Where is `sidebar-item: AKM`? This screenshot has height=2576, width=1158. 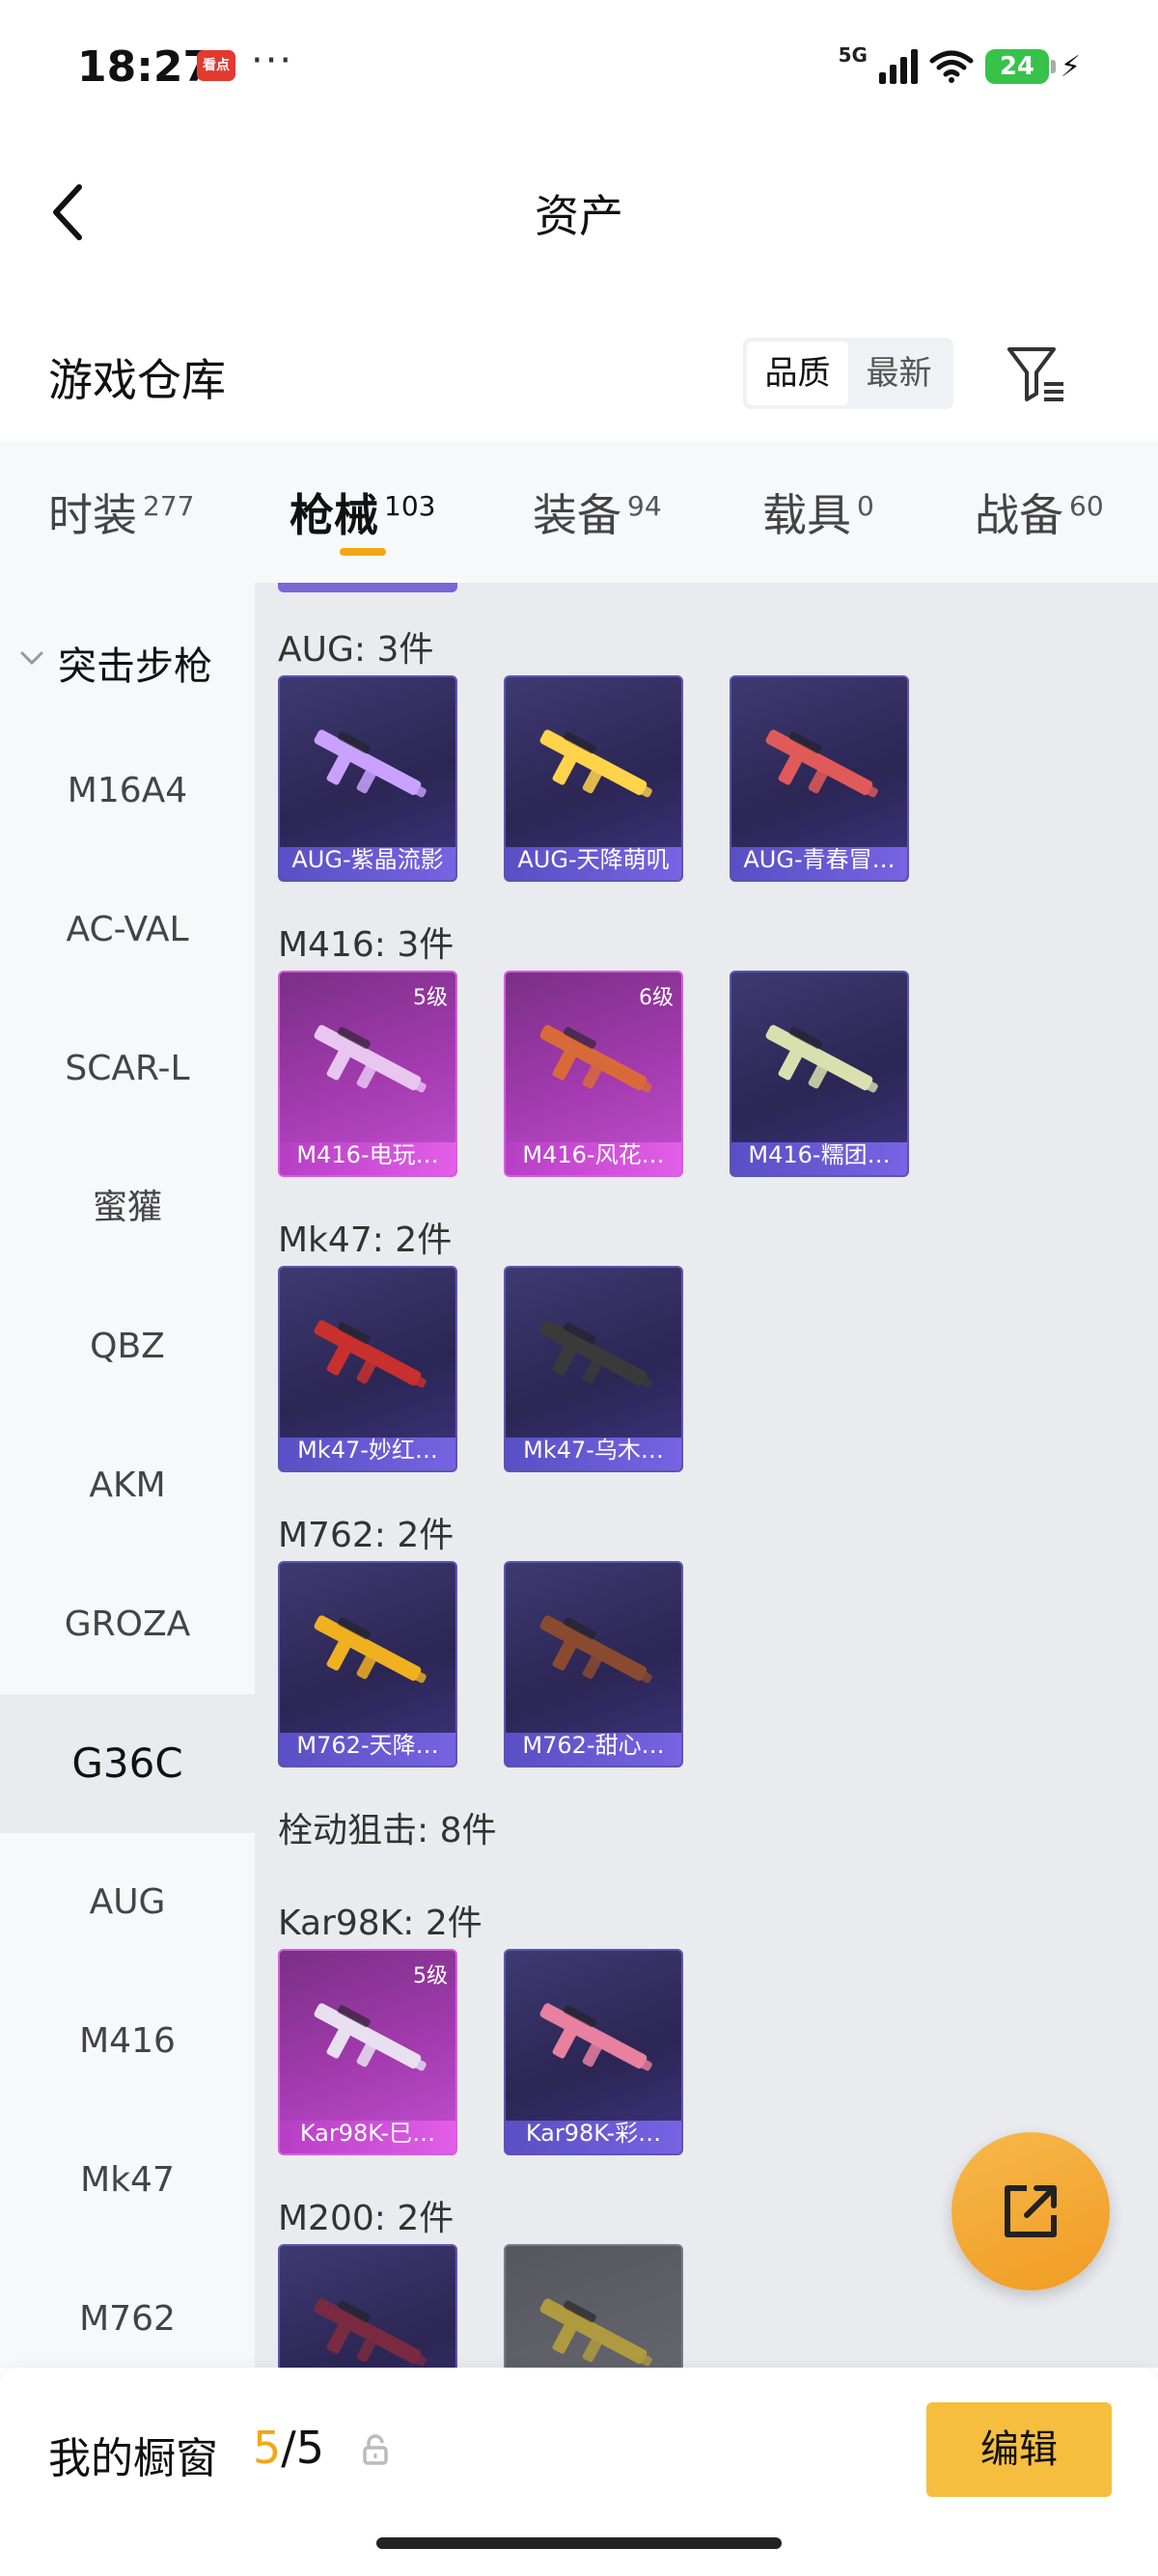
sidebar-item: AKM is located at coordinates (127, 1485).